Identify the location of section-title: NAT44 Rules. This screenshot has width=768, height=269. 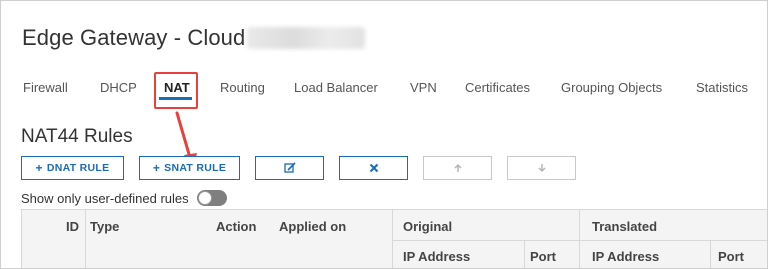
(77, 136).